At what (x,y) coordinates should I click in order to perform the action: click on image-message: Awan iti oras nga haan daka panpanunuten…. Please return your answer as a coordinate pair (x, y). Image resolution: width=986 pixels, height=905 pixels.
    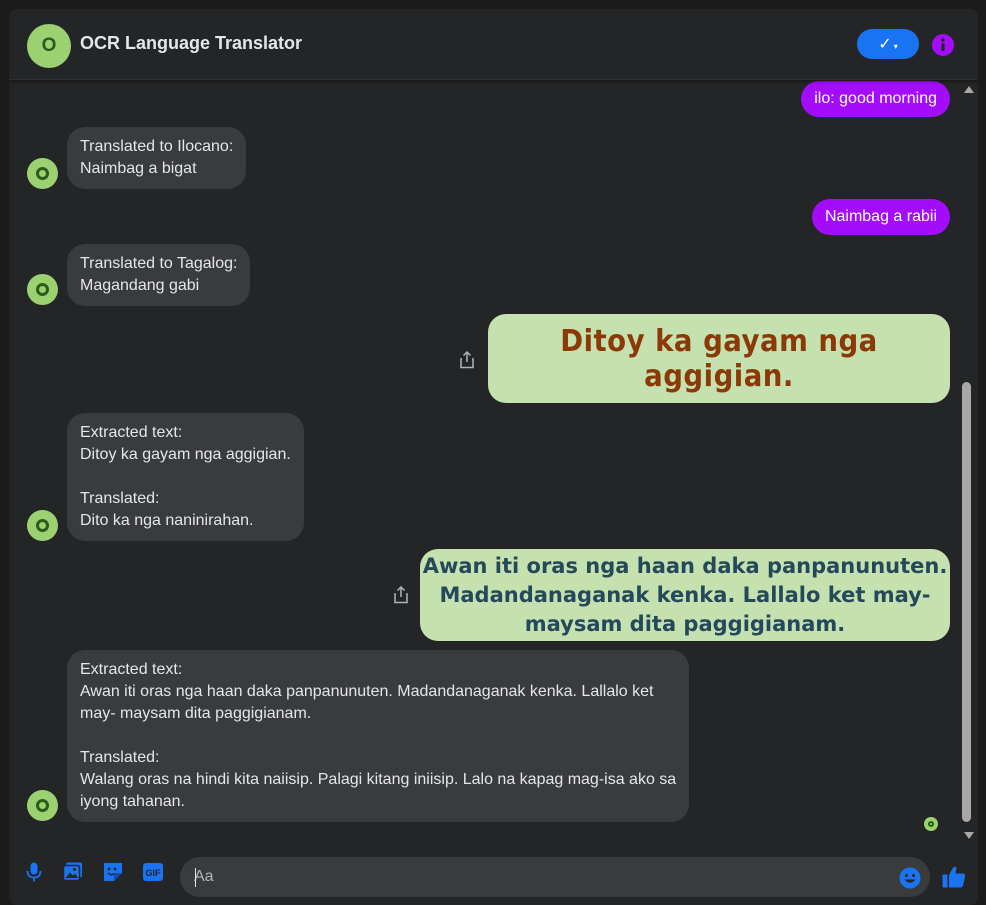
    Looking at the image, I should click on (685, 595).